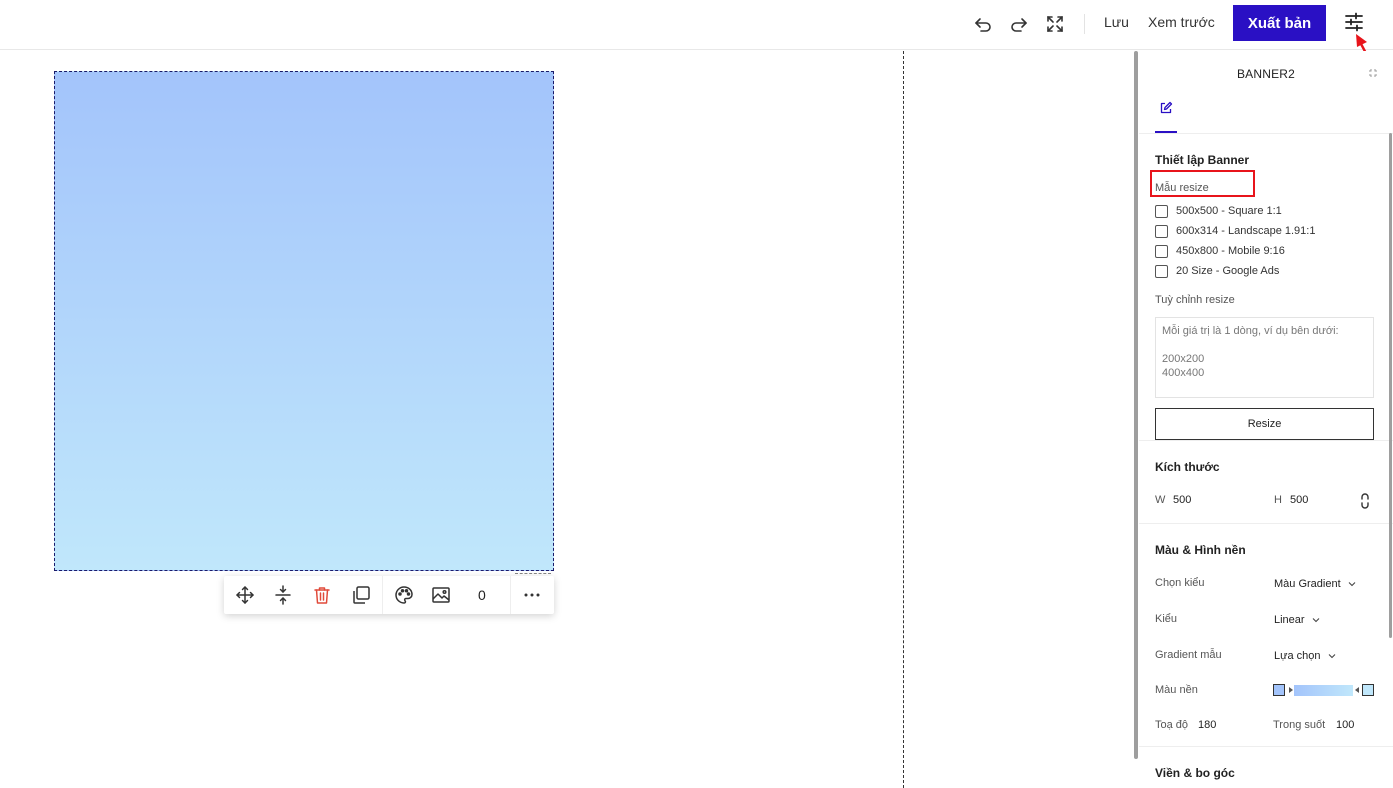 The width and height of the screenshot is (1393, 788). I want to click on width-input: 500, so click(1182, 500).